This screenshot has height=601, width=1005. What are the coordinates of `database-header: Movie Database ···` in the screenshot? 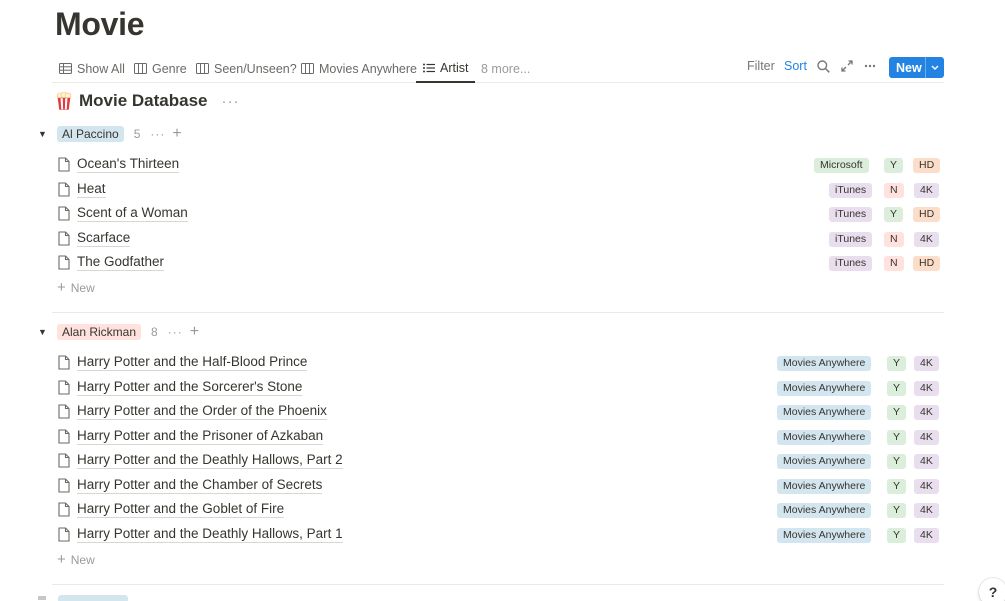 It's located at (148, 101).